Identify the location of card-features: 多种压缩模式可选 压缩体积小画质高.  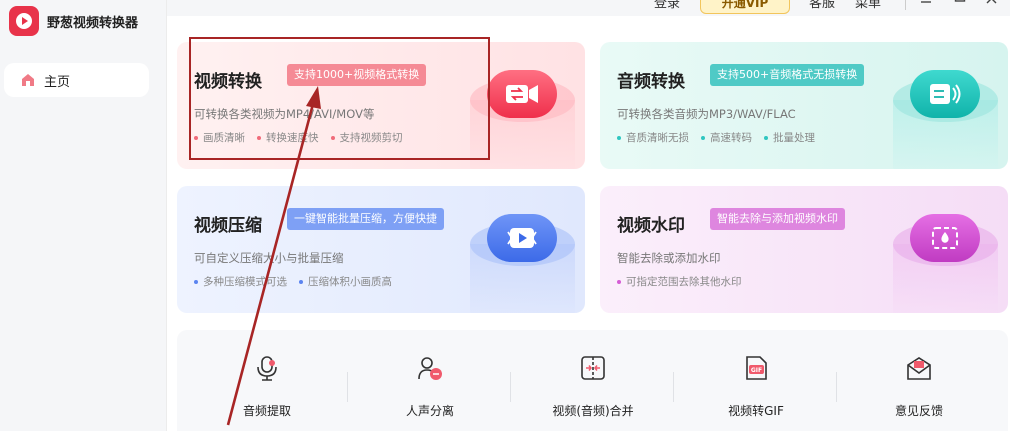
(299, 281).